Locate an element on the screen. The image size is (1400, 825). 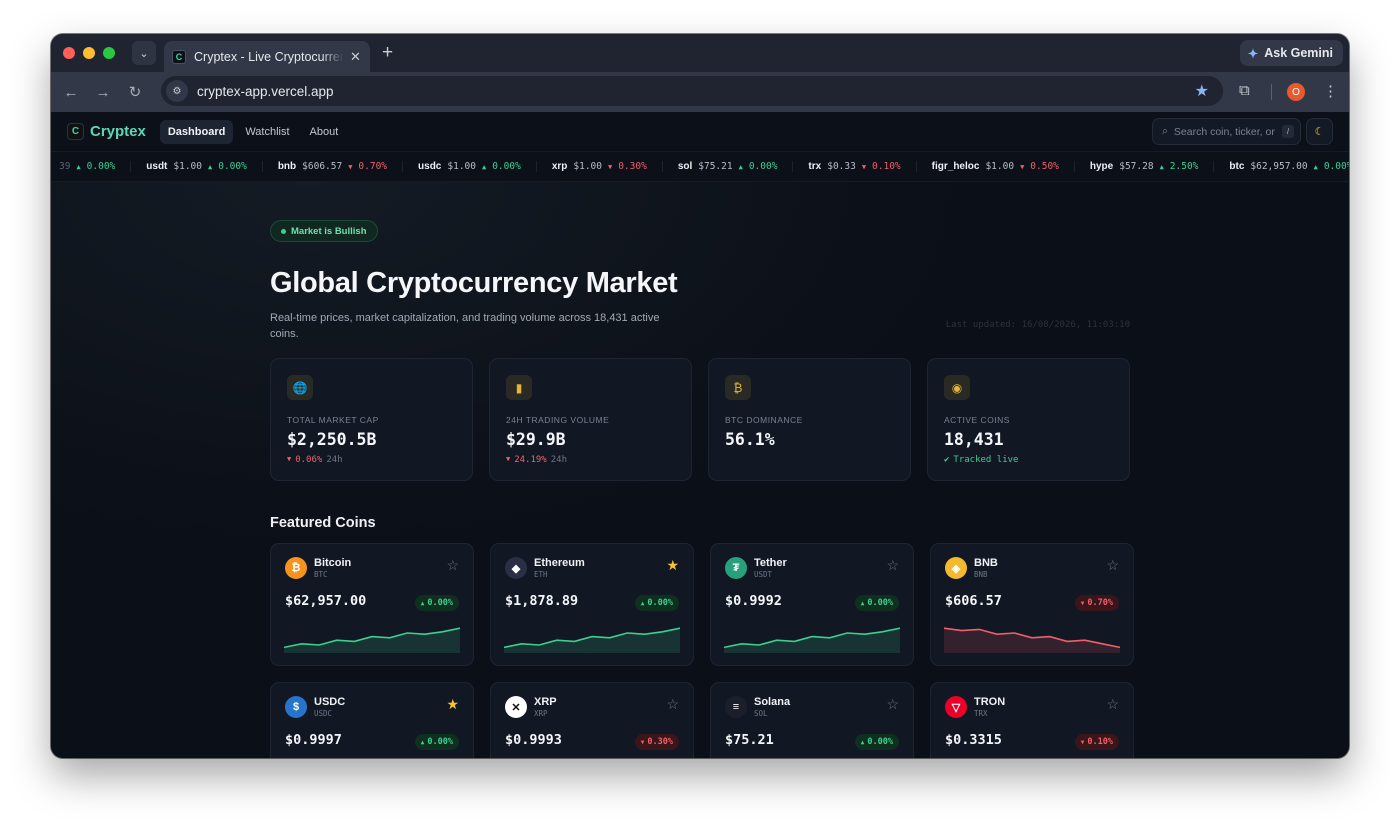
coin-ticker: BTC is located at coordinates (321, 574).